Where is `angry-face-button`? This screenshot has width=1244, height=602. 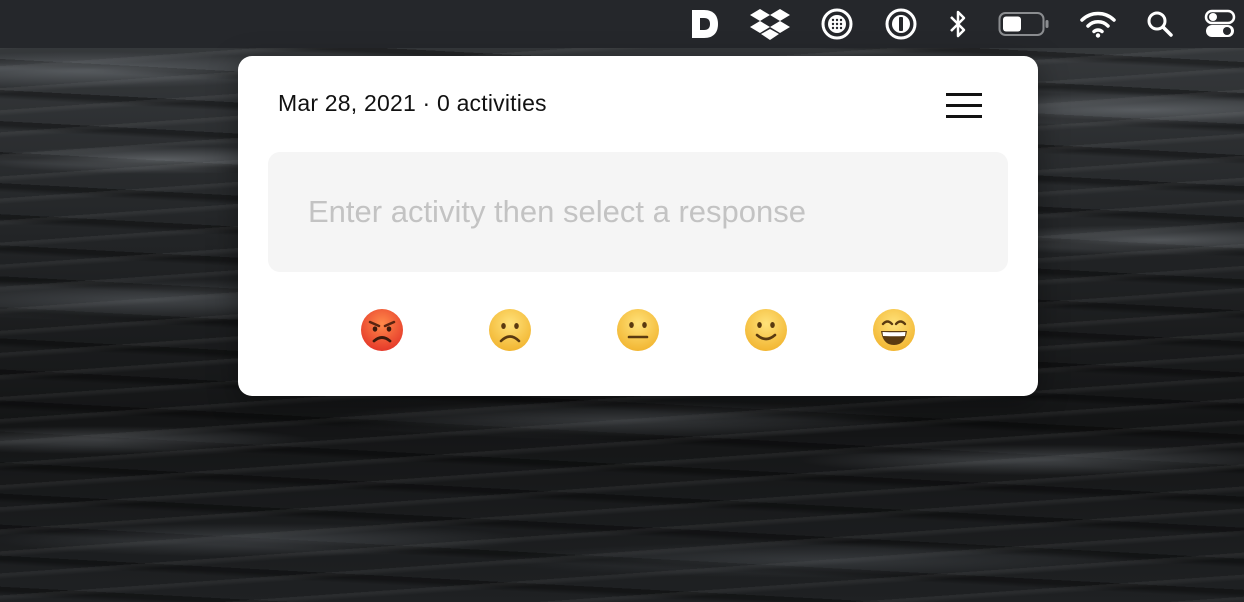
angry-face-button is located at coordinates (382, 330).